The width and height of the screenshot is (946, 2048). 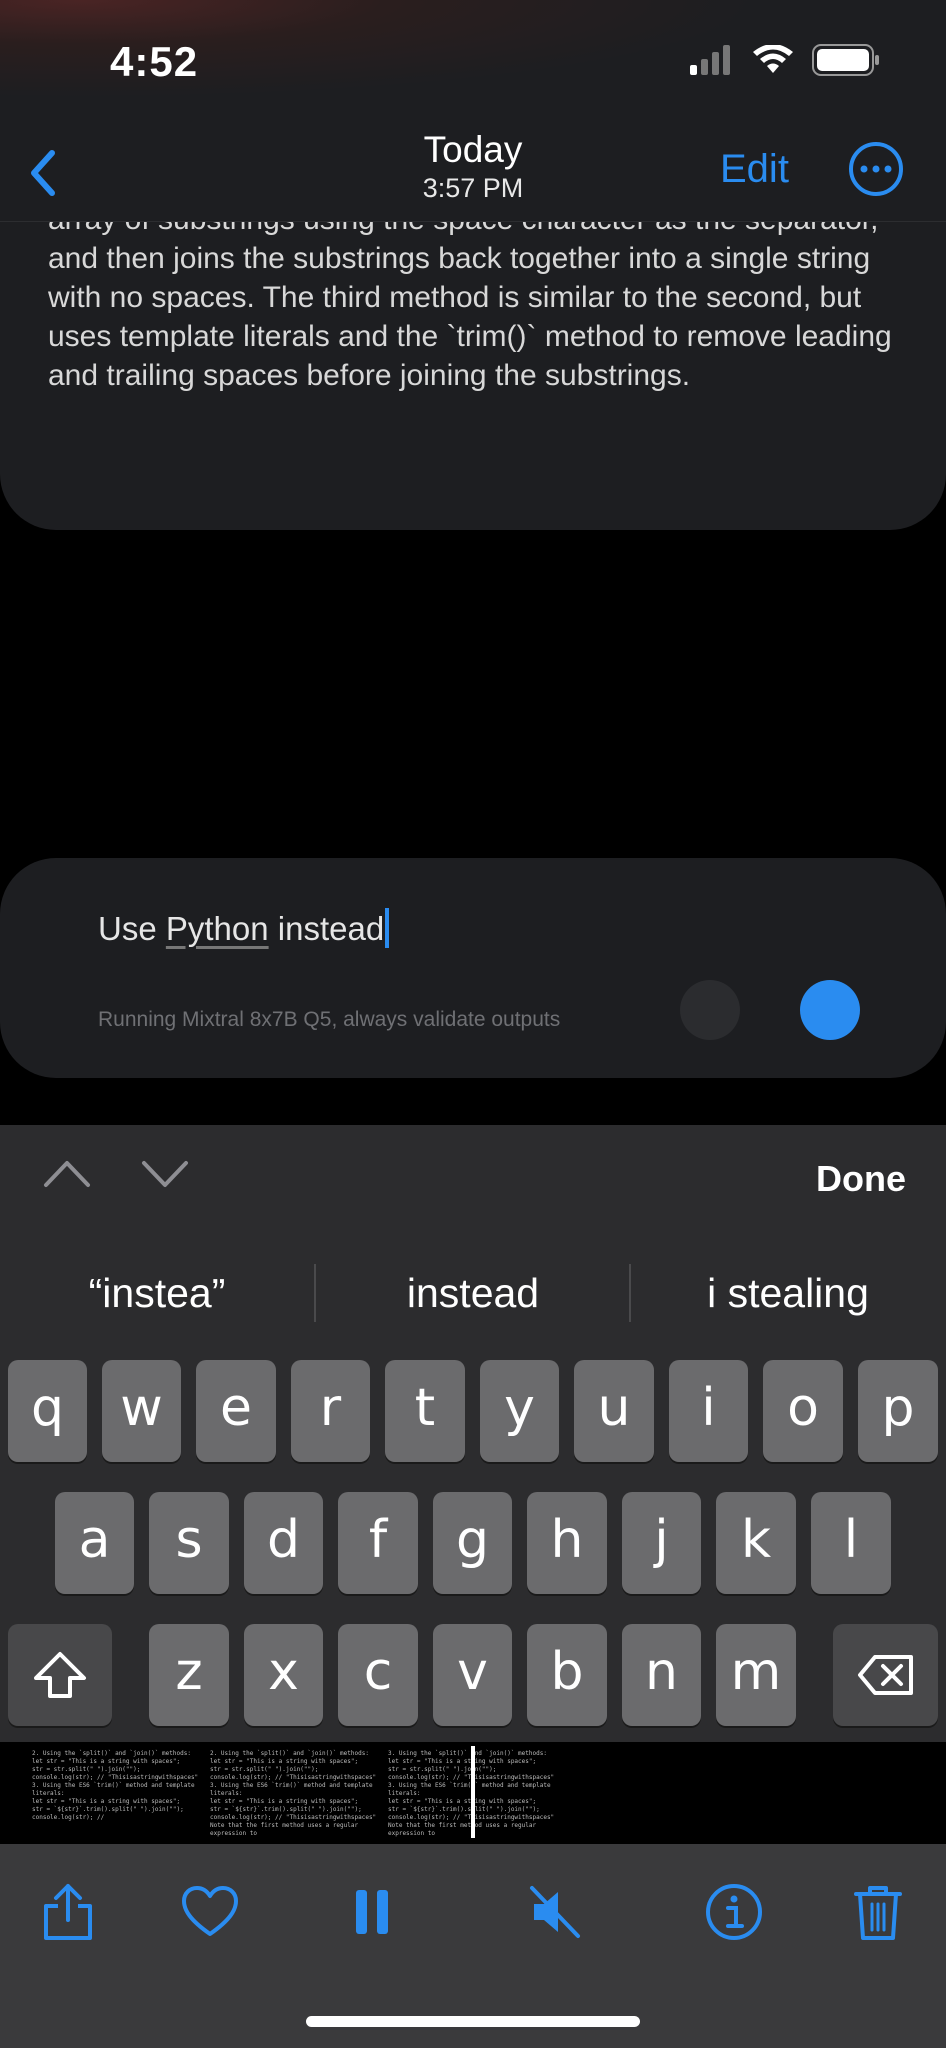 What do you see at coordinates (378, 1543) in the screenshot?
I see `key-f: f` at bounding box center [378, 1543].